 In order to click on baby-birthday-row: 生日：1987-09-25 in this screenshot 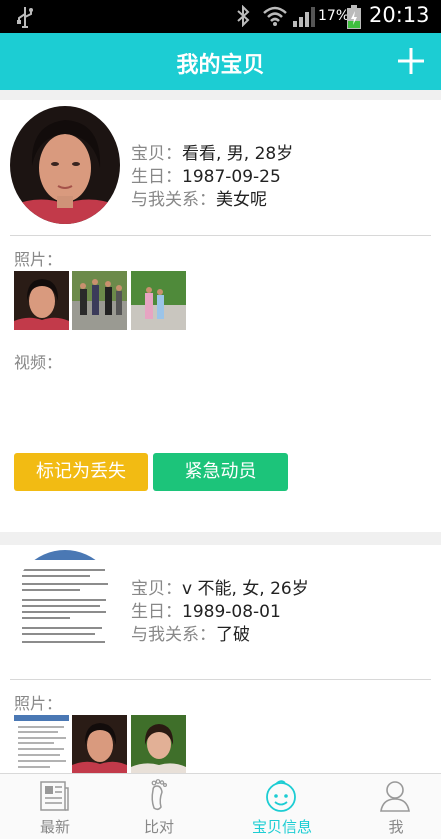, I will do `click(206, 177)`.